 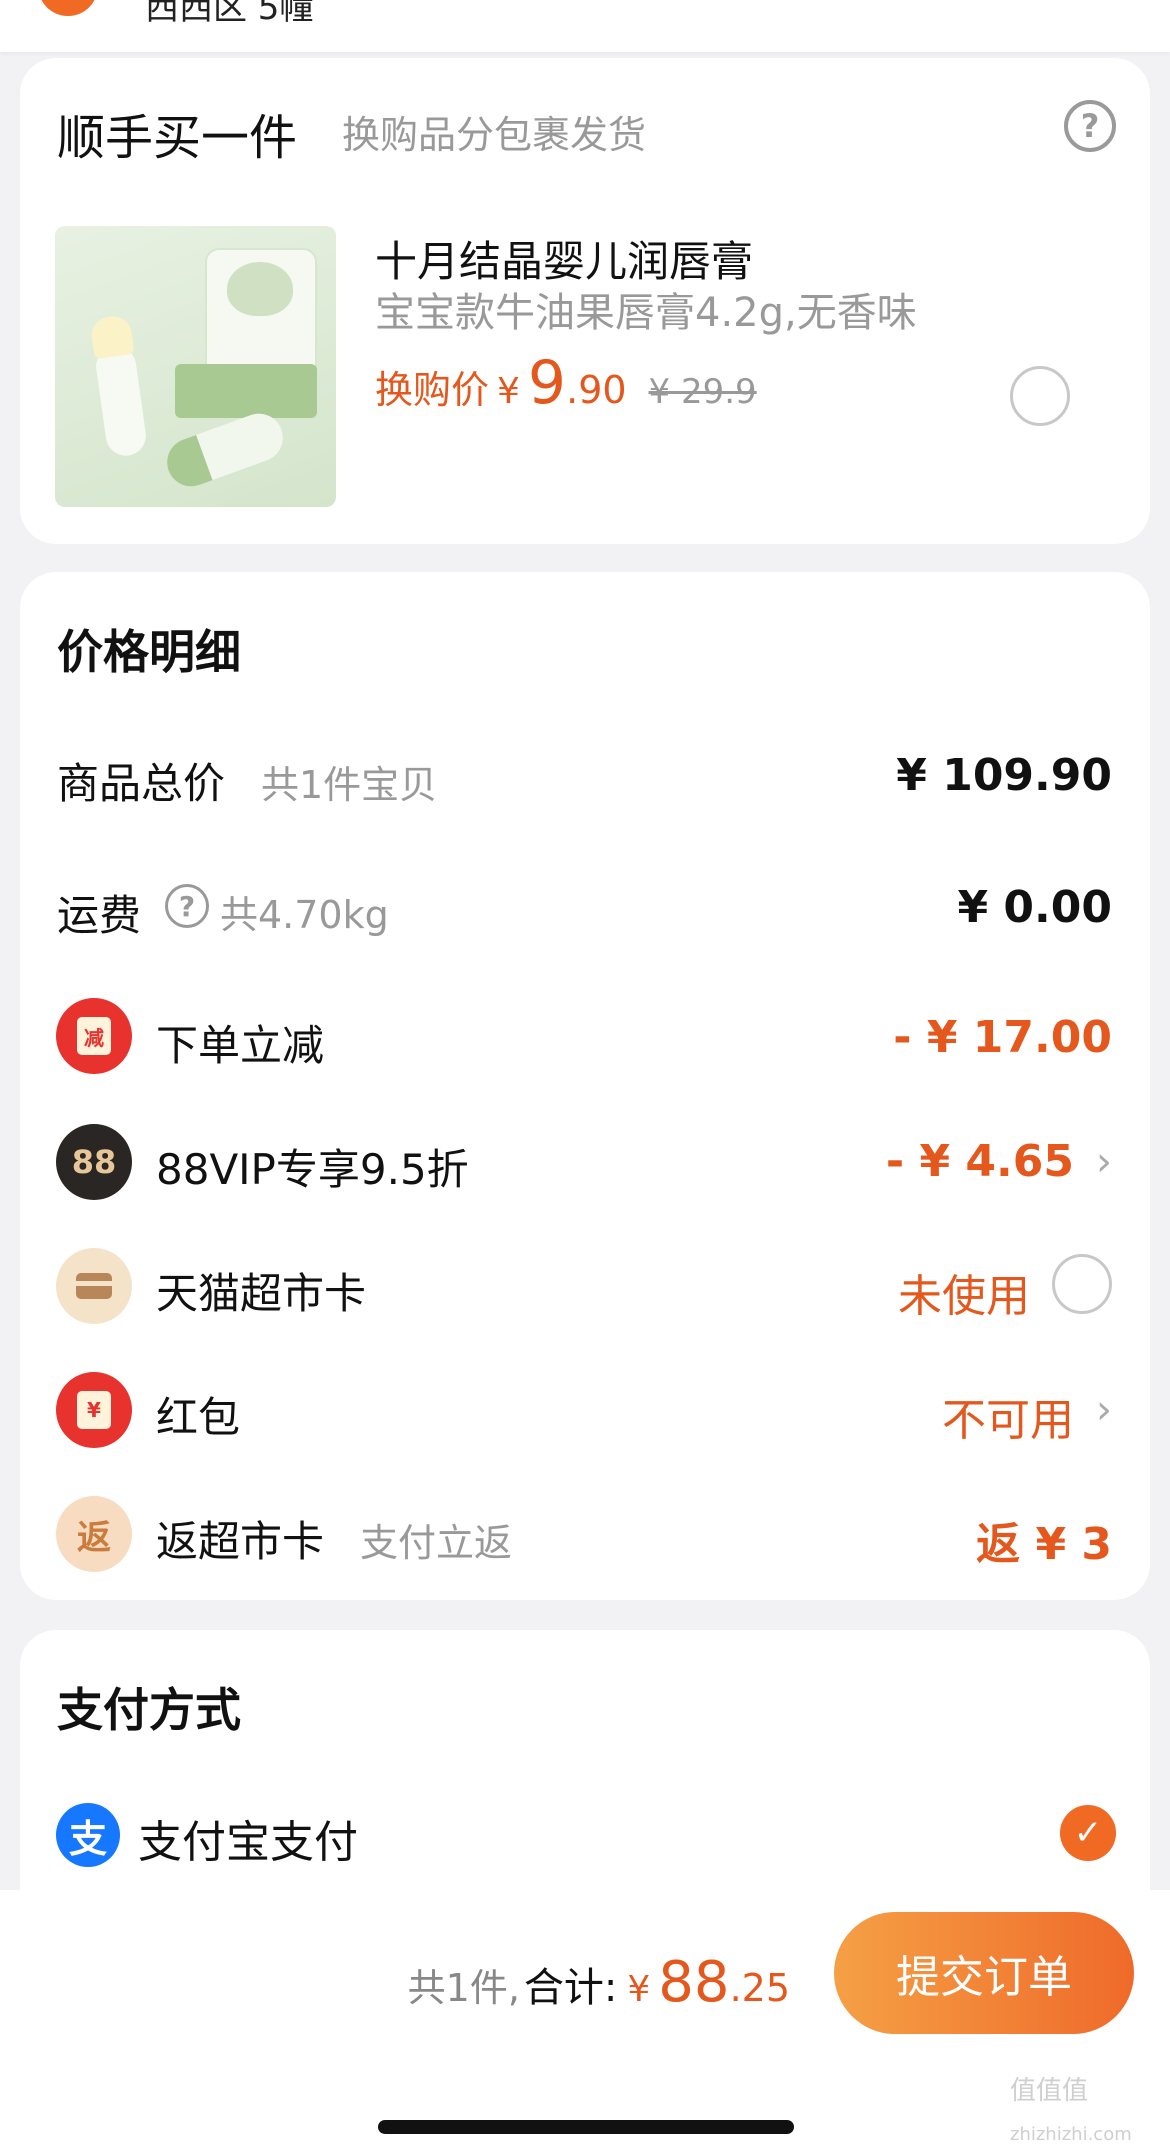 What do you see at coordinates (1049, 2091) in the screenshot?
I see `watermark: 值值值` at bounding box center [1049, 2091].